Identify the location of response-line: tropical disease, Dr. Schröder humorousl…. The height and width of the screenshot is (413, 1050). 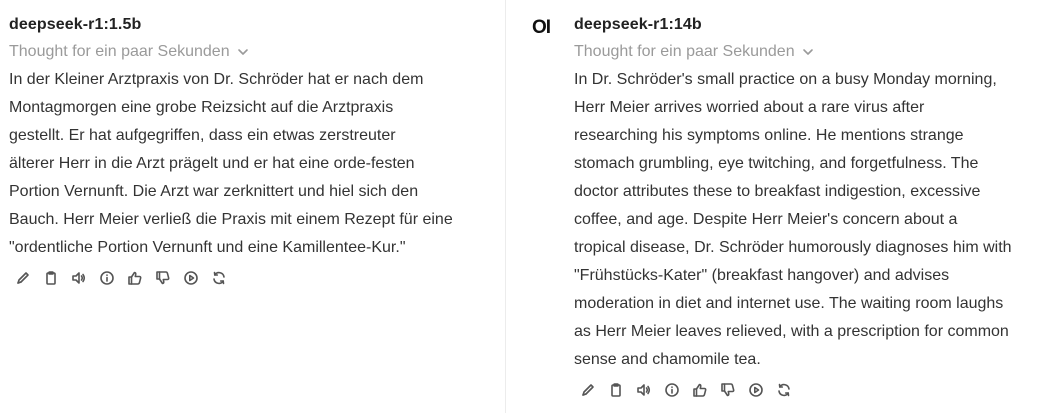
(793, 247).